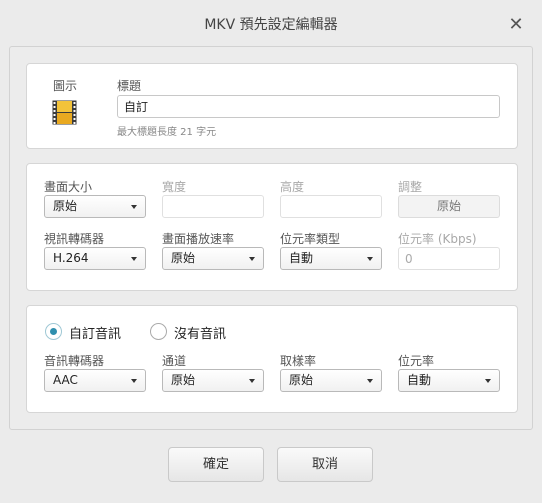  I want to click on custom-audio-radio, so click(53, 331).